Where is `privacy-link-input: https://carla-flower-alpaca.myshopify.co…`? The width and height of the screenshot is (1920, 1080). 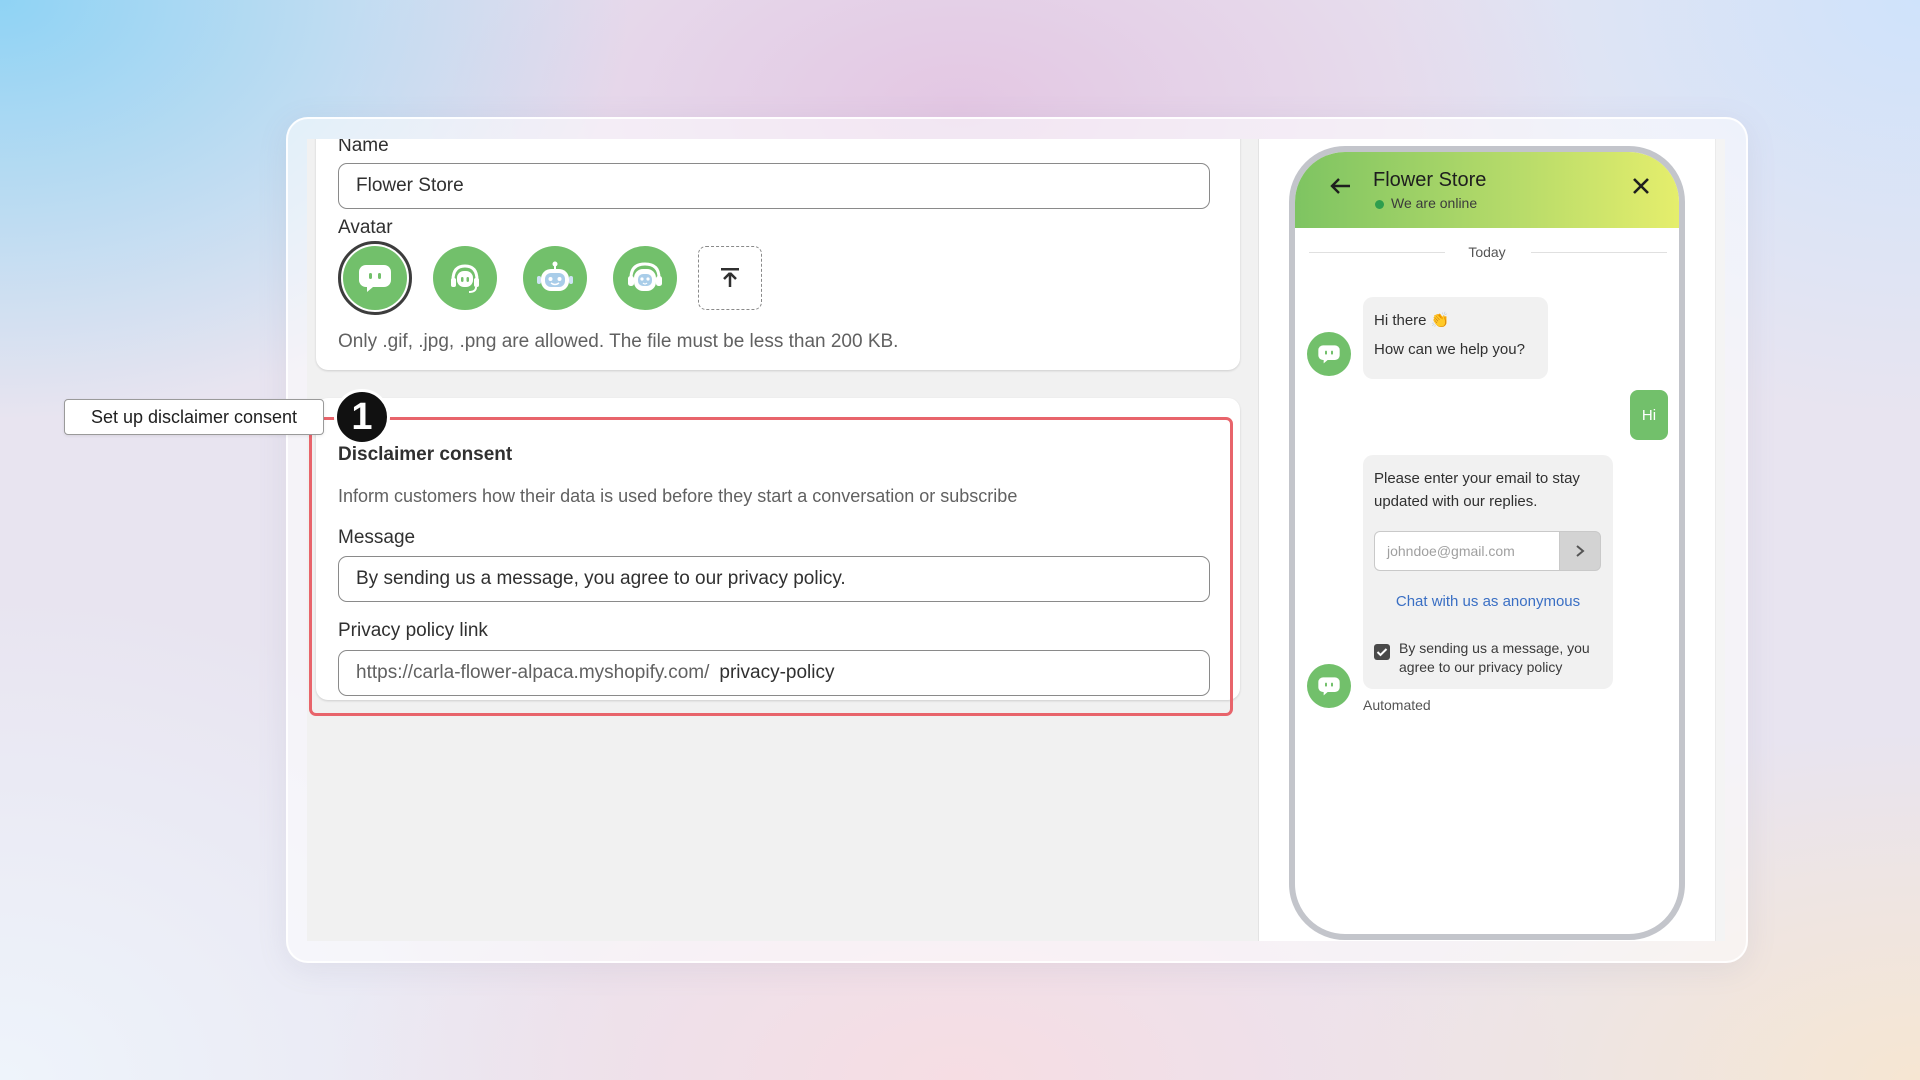 privacy-link-input: https://carla-flower-alpaca.myshopify.co… is located at coordinates (774, 673).